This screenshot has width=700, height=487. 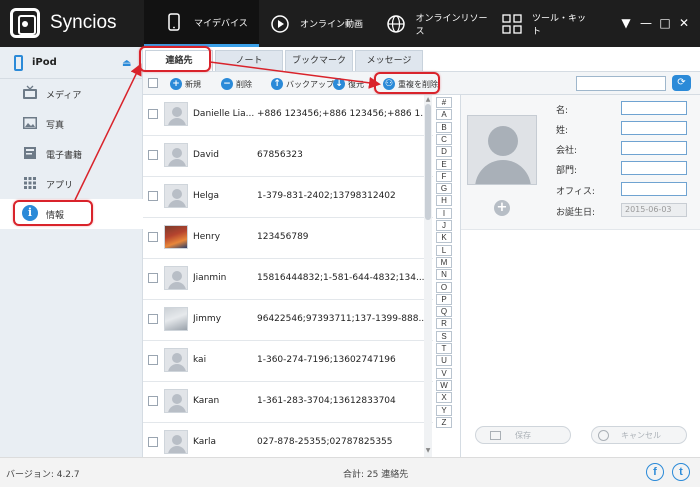 I want to click on alphabet-letter: P, so click(x=444, y=299).